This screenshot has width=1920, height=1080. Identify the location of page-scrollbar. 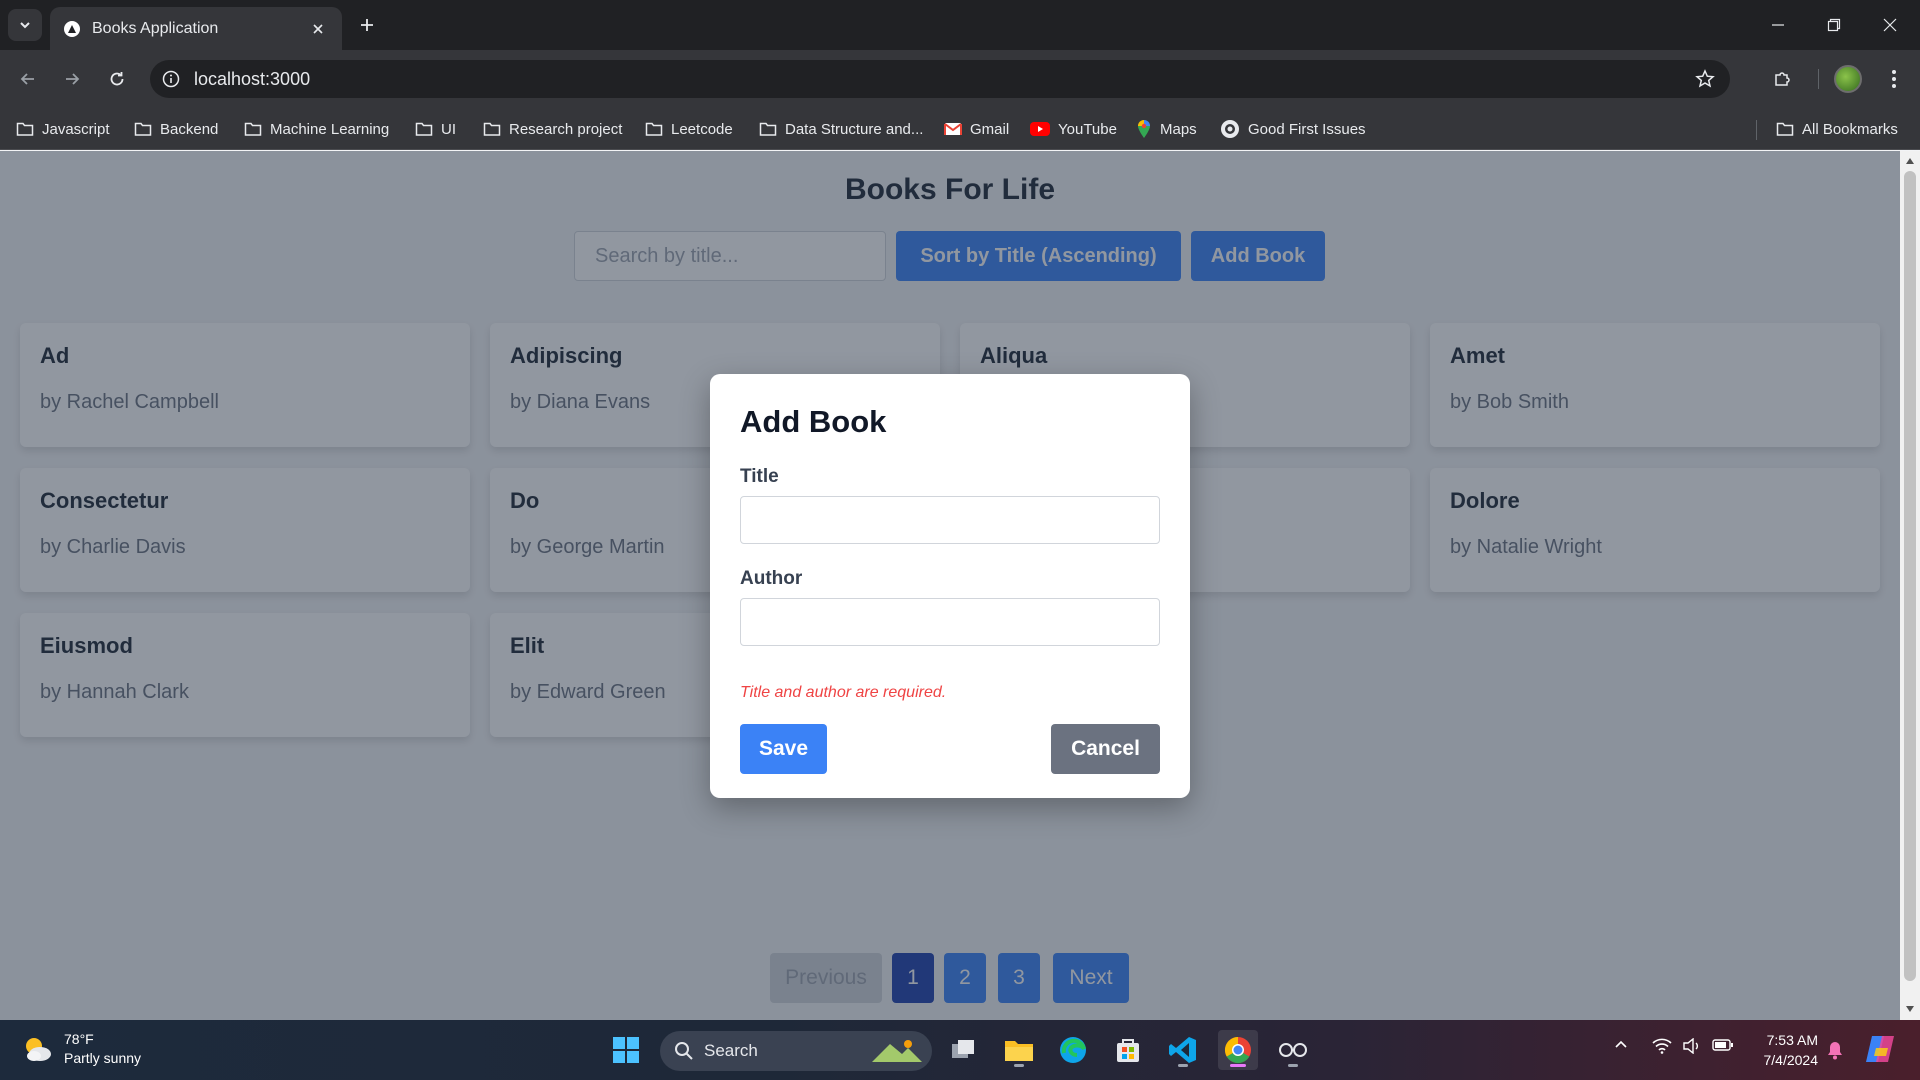
(1910, 585).